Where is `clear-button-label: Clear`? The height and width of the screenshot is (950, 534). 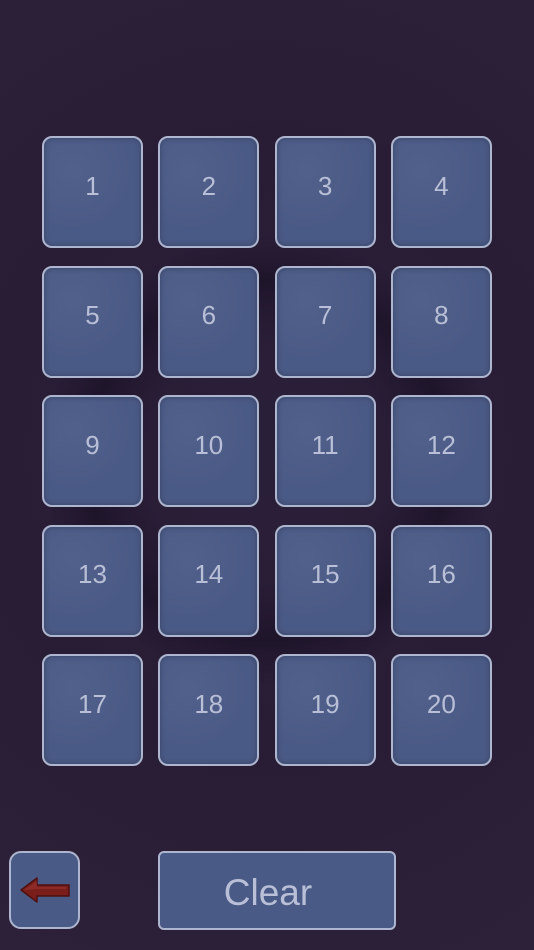 clear-button-label: Clear is located at coordinates (268, 892).